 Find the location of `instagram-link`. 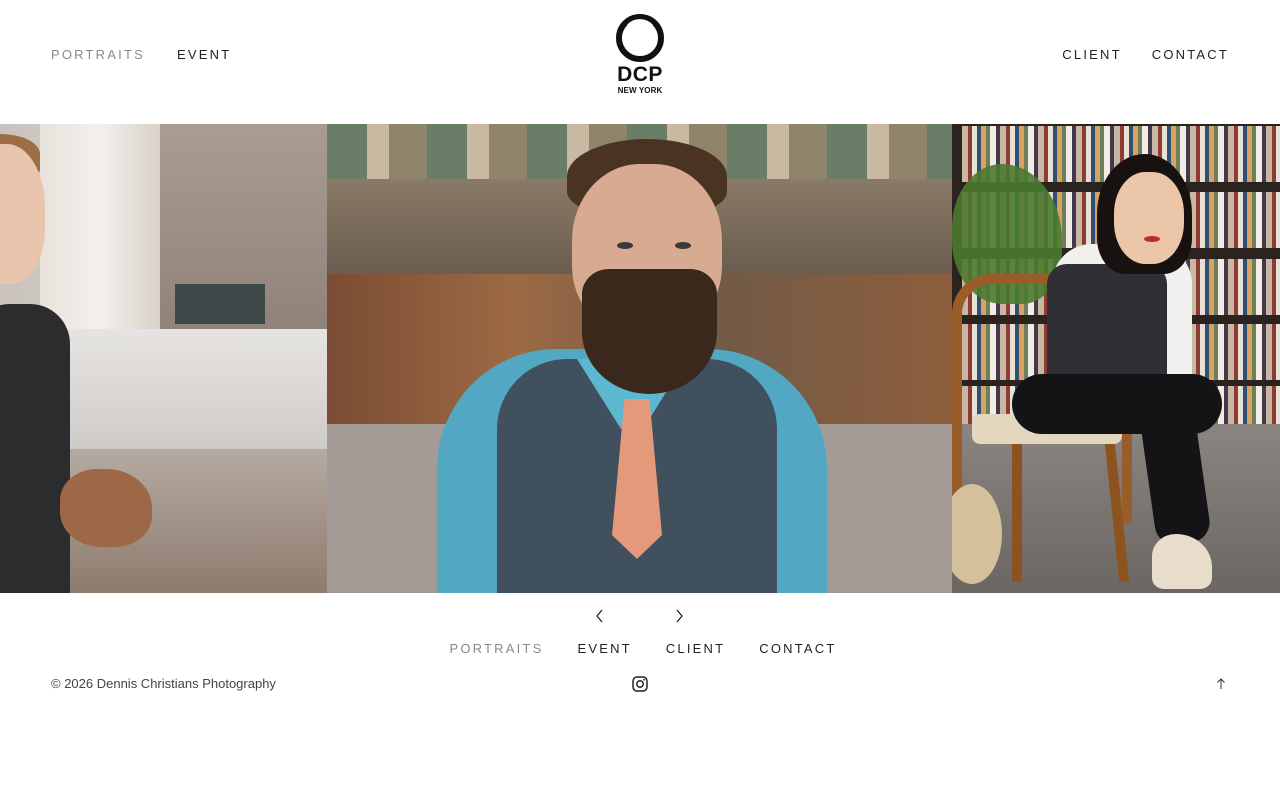

instagram-link is located at coordinates (640, 684).